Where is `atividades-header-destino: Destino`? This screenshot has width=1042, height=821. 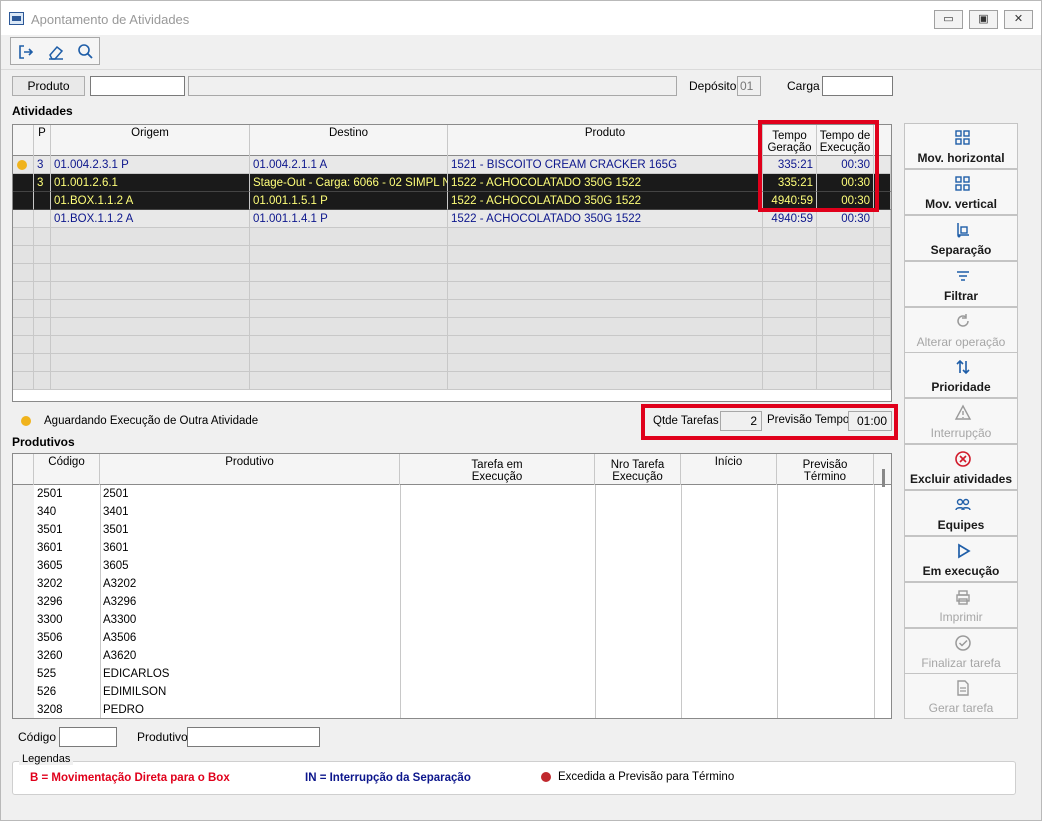 atividades-header-destino: Destino is located at coordinates (349, 140).